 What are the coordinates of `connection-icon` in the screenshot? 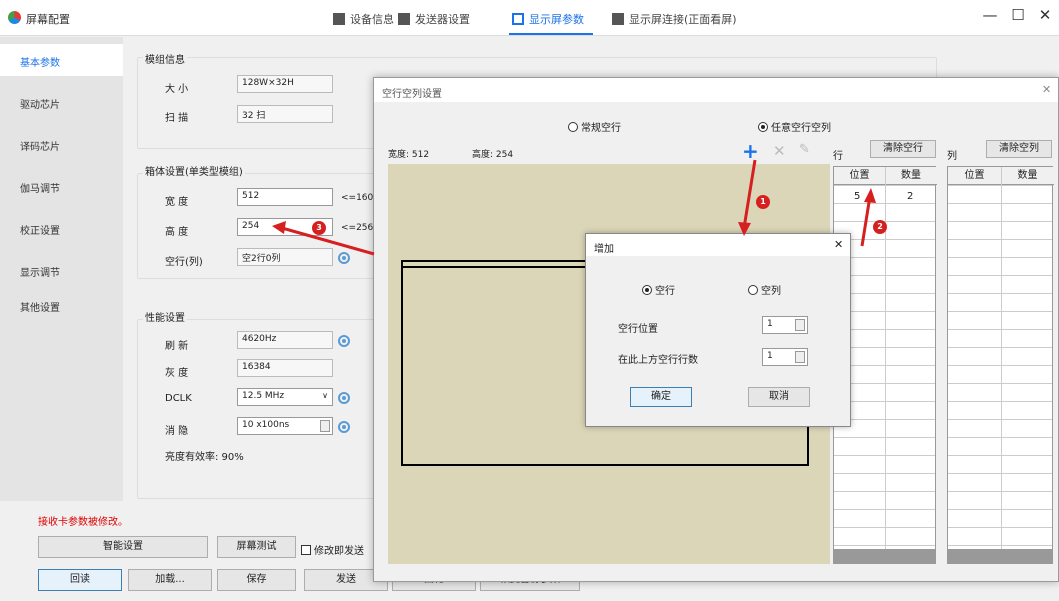 It's located at (618, 19).